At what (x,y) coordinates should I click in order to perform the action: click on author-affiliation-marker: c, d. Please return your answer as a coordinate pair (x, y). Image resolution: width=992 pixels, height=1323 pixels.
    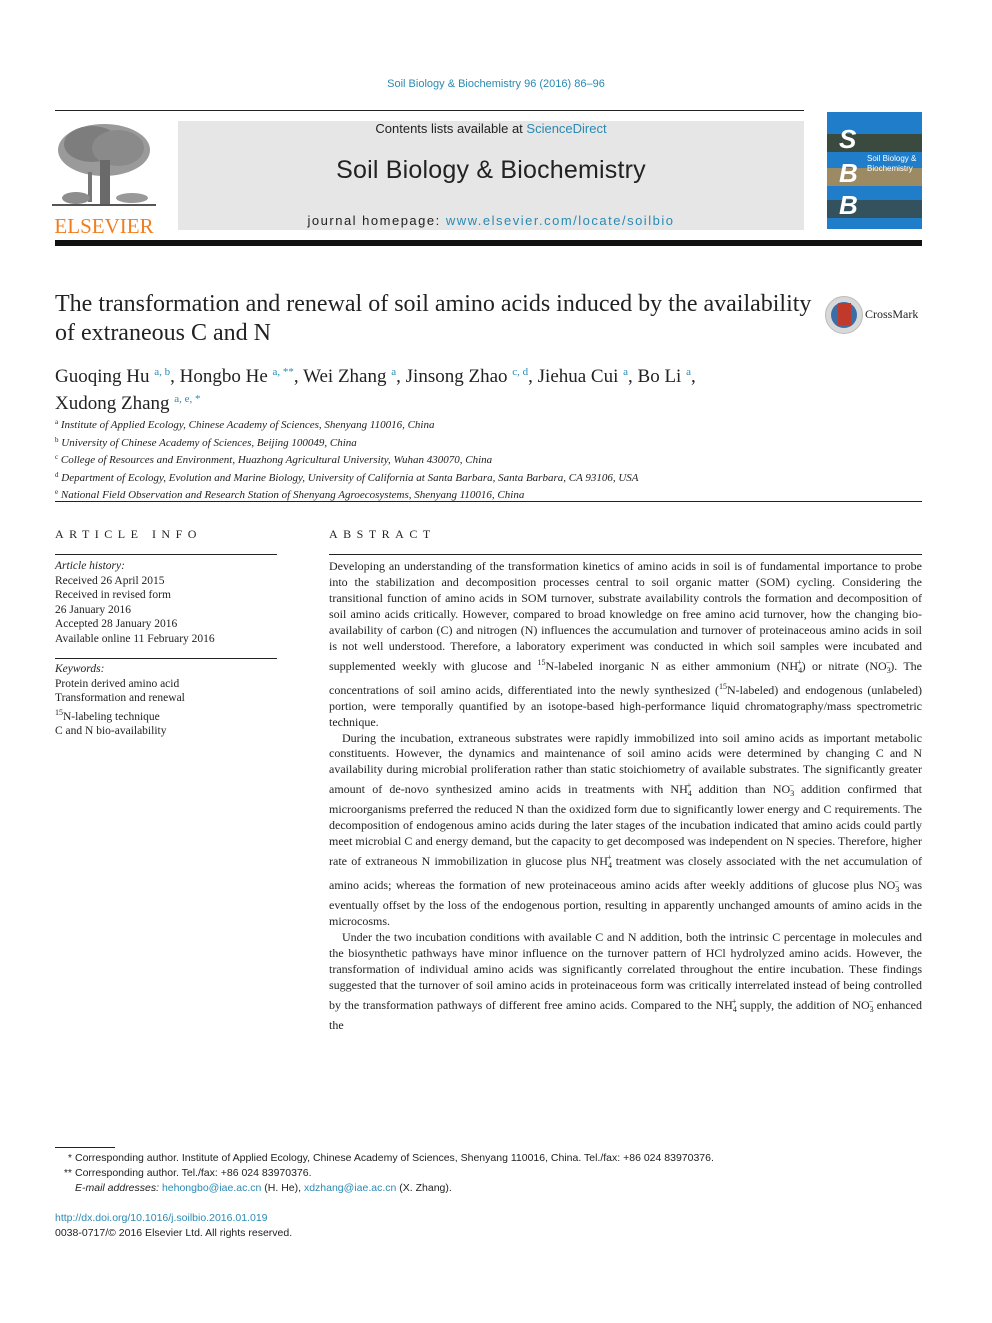
    Looking at the image, I should click on (520, 372).